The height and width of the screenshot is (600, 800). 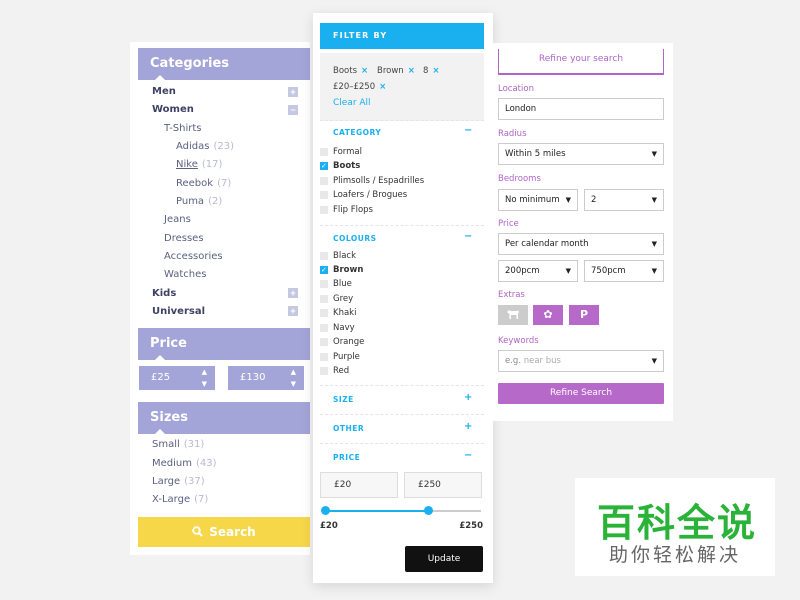 I want to click on option-label: Brown, so click(x=348, y=270).